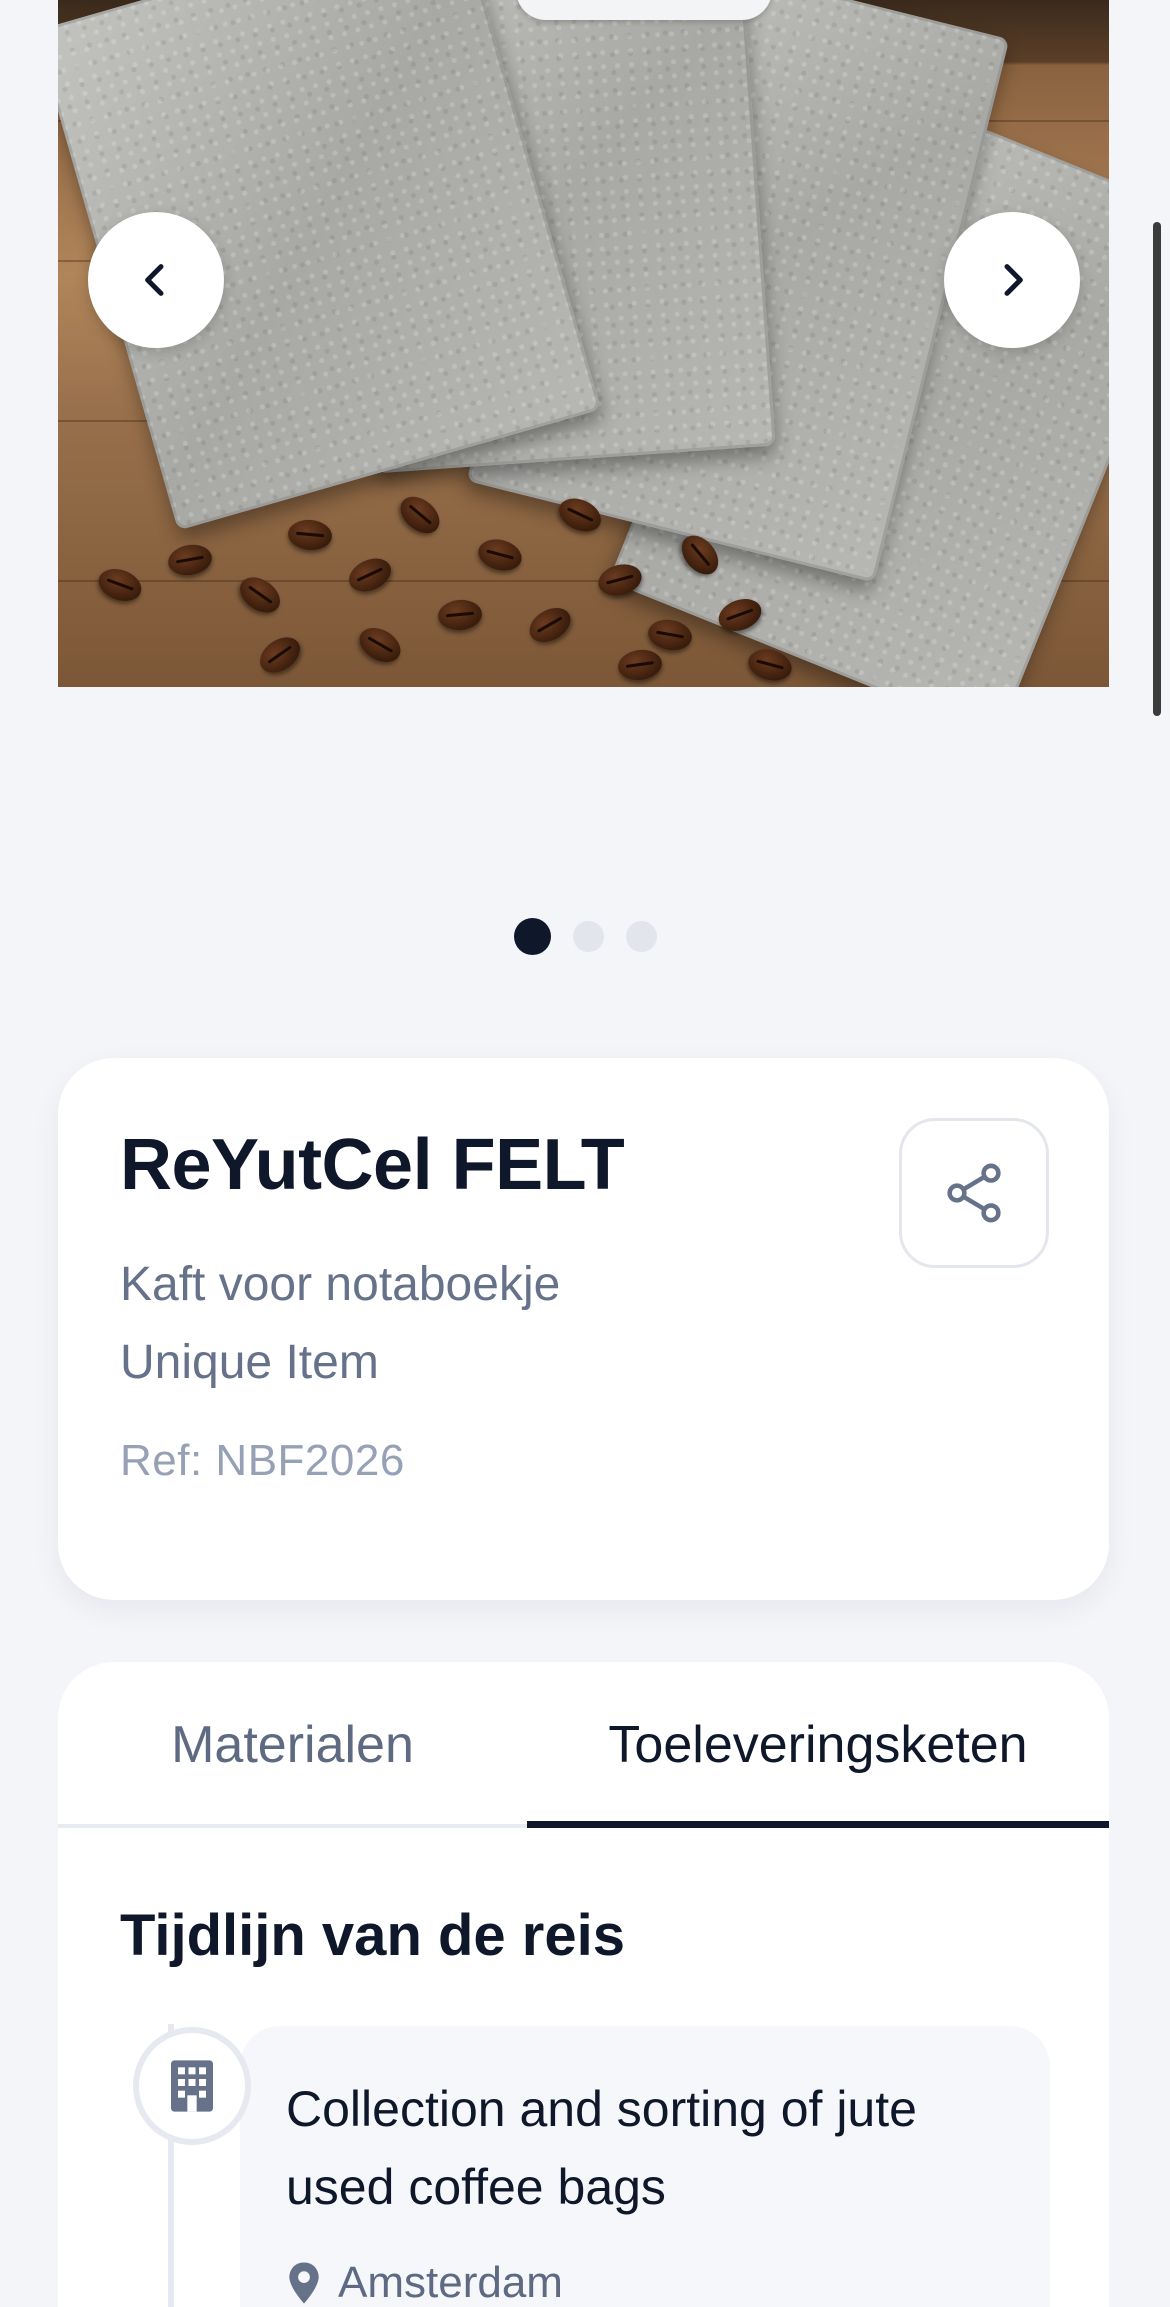 This screenshot has height=2307, width=1170. I want to click on tab-bar: Materialen Toeleveringsketen, so click(583, 1745).